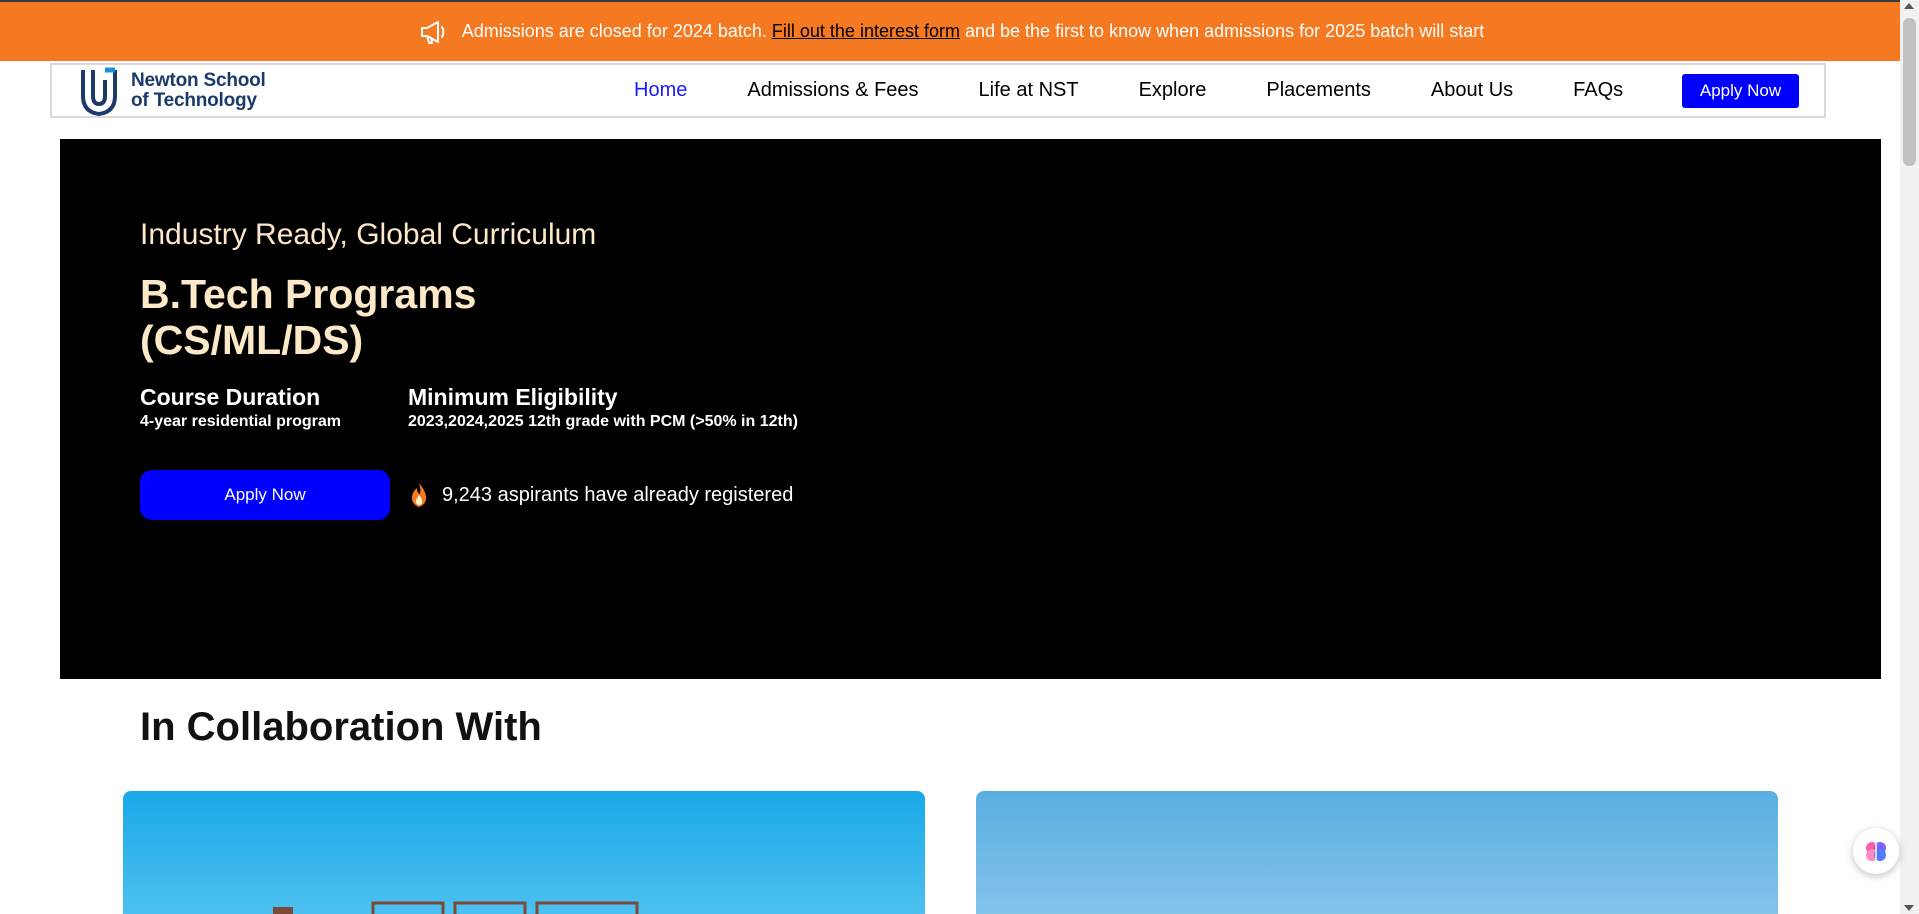 Image resolution: width=1919 pixels, height=914 pixels. I want to click on hero-tagline: Industry Ready, Global Curriculum, so click(368, 234).